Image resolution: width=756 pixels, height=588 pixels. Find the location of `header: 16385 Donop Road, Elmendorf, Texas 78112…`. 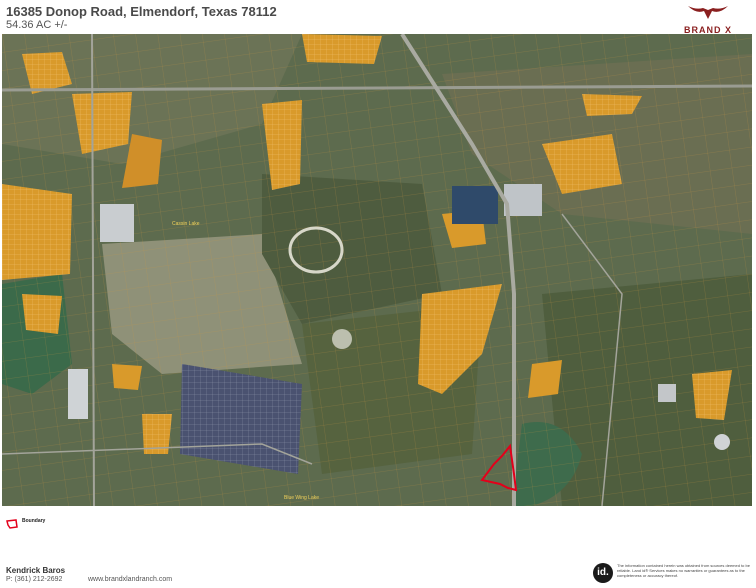

header: 16385 Donop Road, Elmendorf, Texas 78112… is located at coordinates (378, 20).